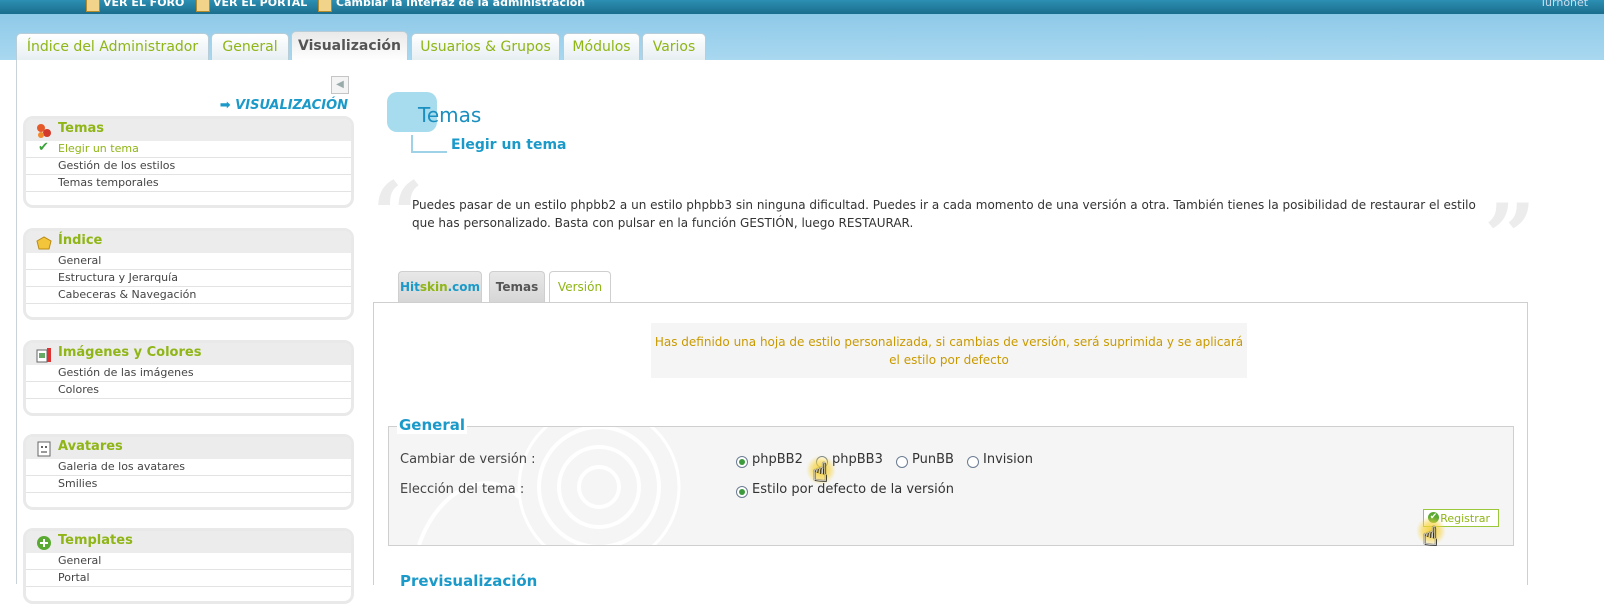  I want to click on sidebar-item-elegir-tema: ✔ Elegir un tema, so click(188, 149).